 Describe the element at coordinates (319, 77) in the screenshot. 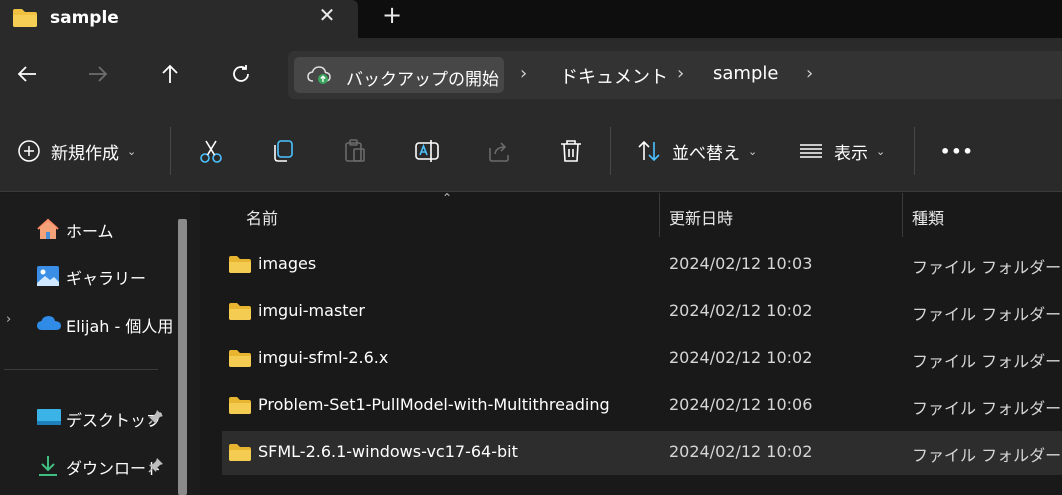

I see `cloud-backup-icon` at that location.